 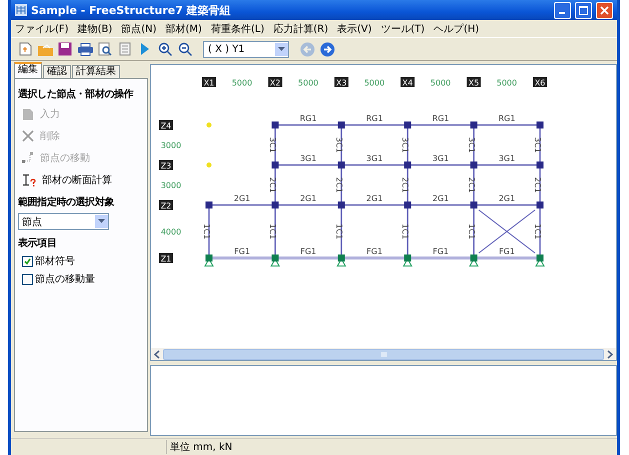 What do you see at coordinates (583, 10) in the screenshot?
I see `maximize-button` at bounding box center [583, 10].